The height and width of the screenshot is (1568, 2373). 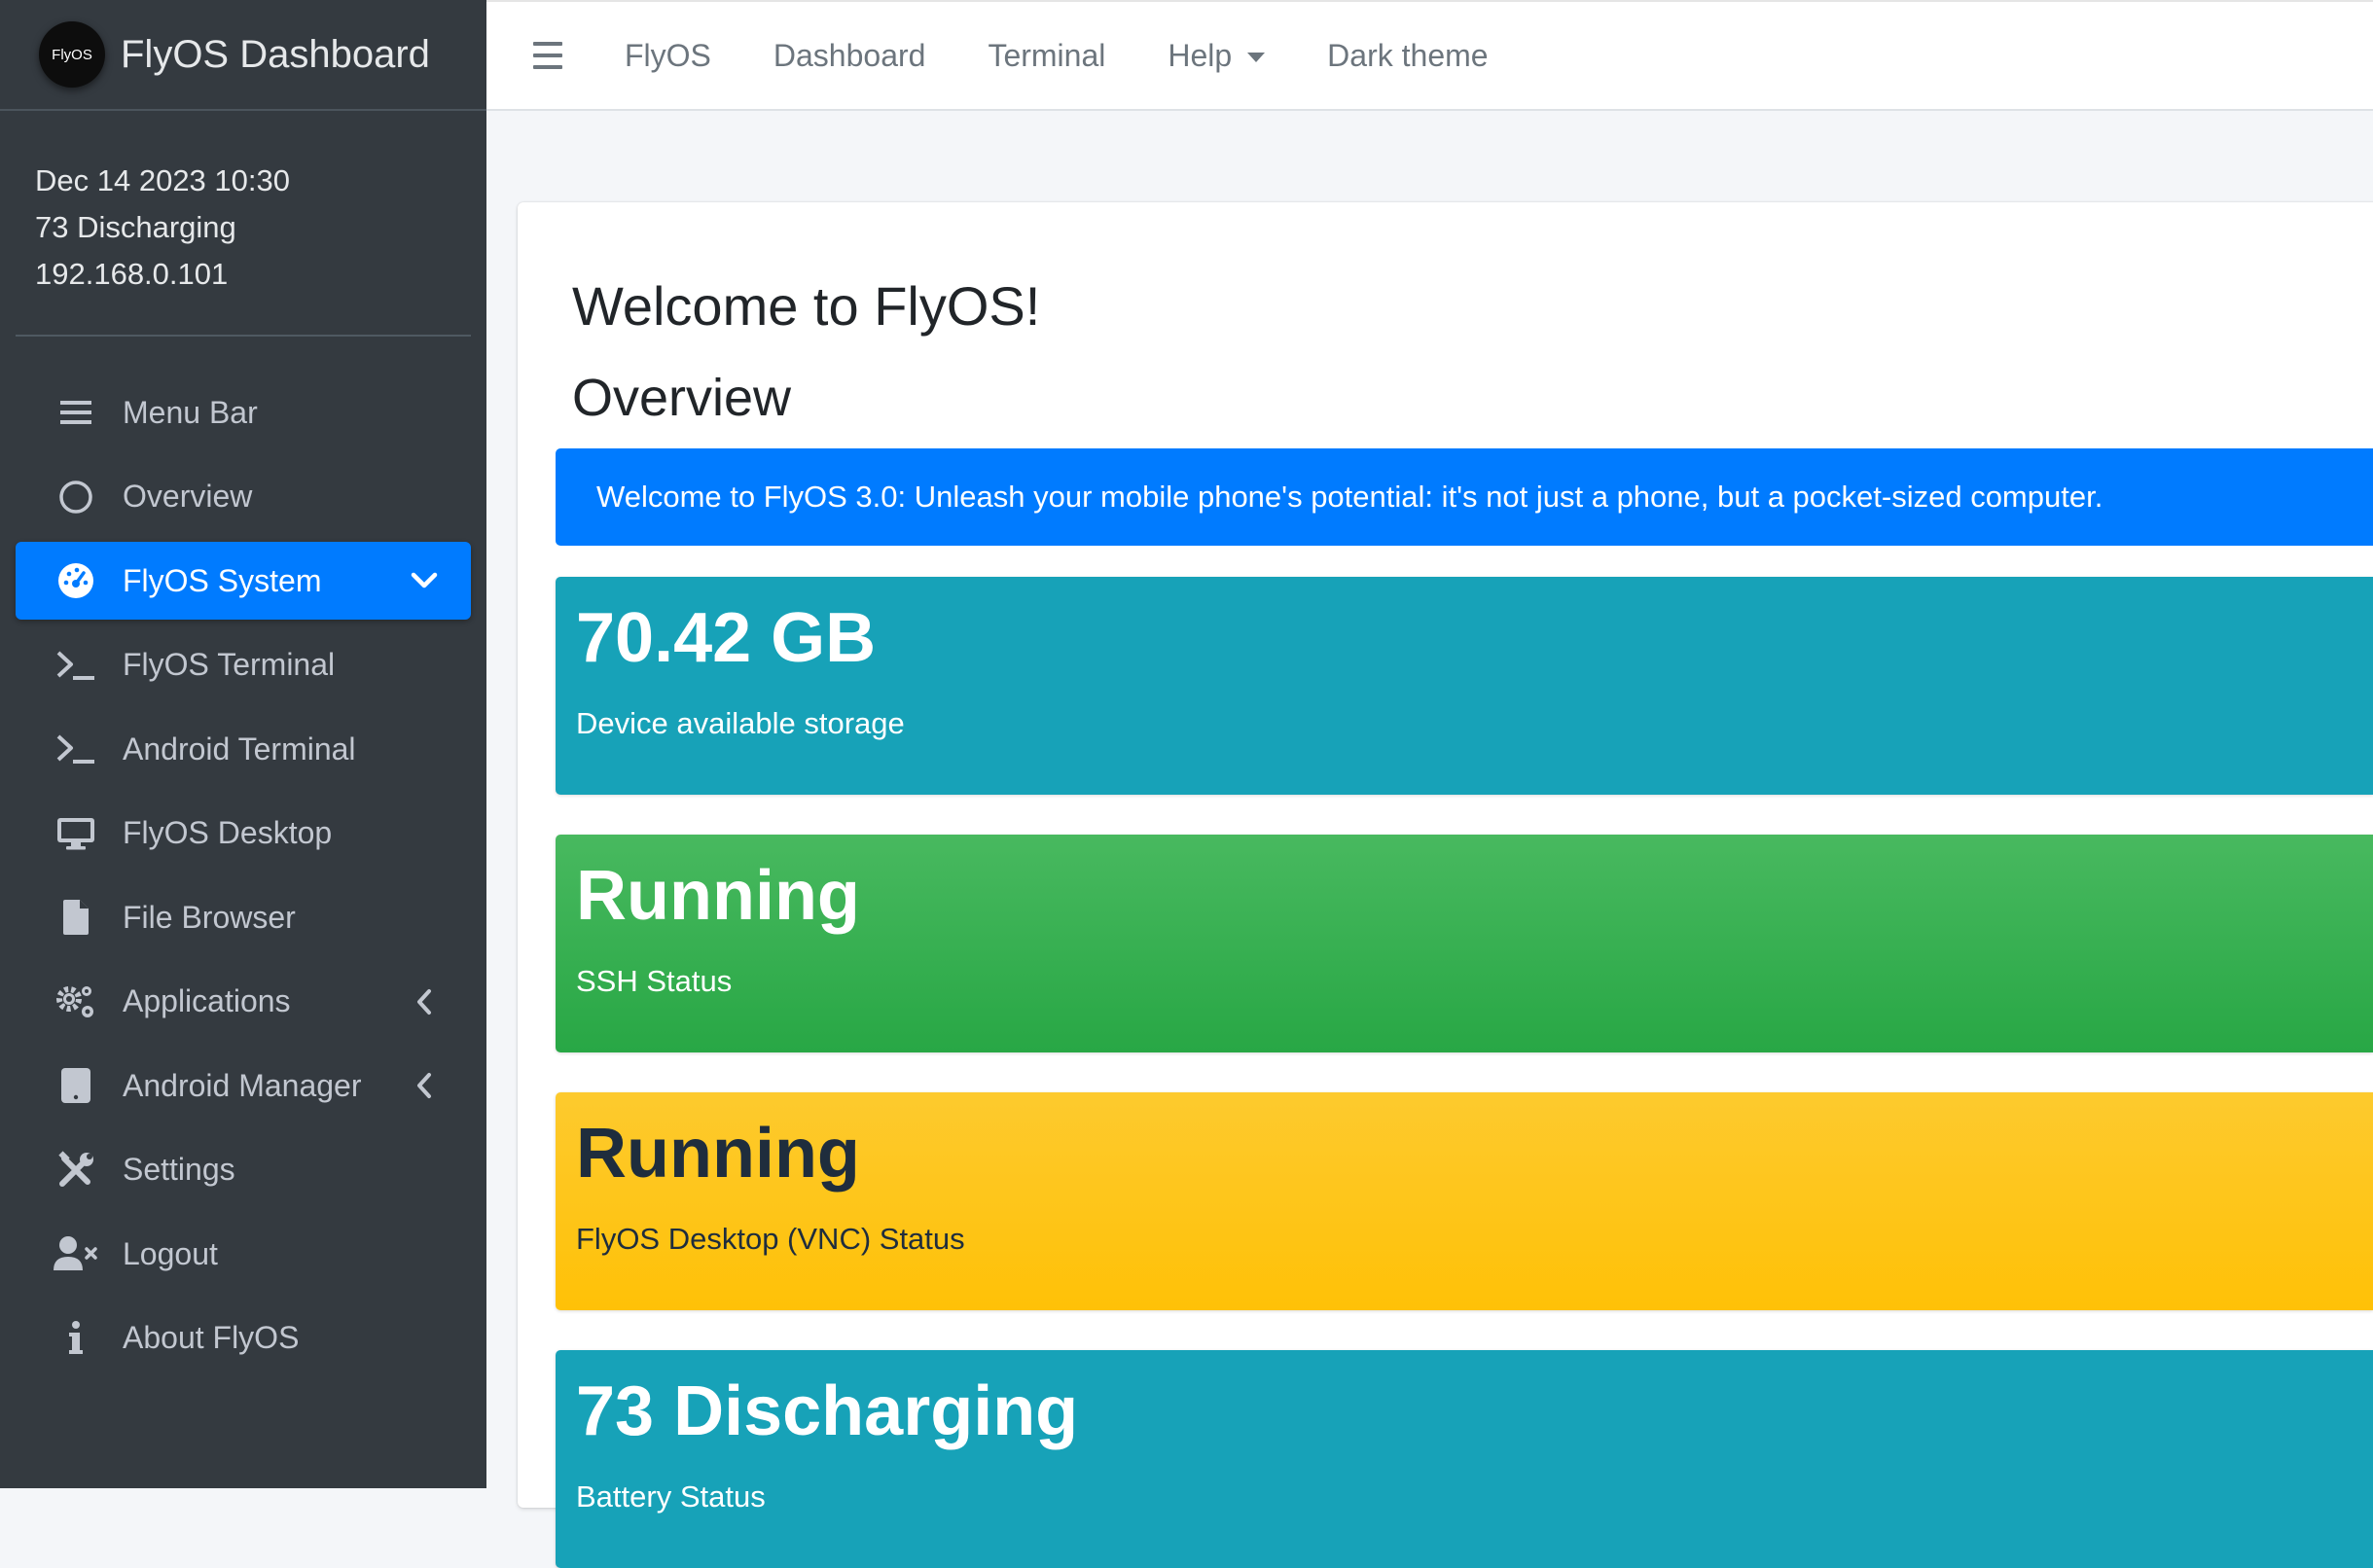 I want to click on sidebar-item-android-manager: Android Manager, so click(x=243, y=1085).